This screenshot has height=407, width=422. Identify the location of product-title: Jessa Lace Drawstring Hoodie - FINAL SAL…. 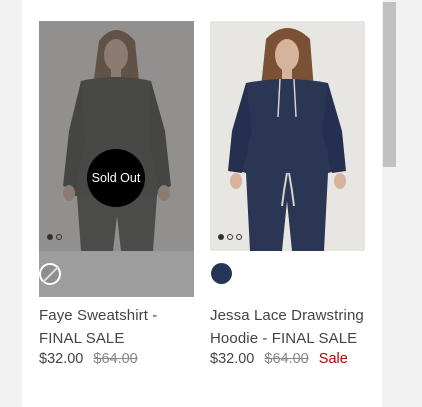
(287, 327).